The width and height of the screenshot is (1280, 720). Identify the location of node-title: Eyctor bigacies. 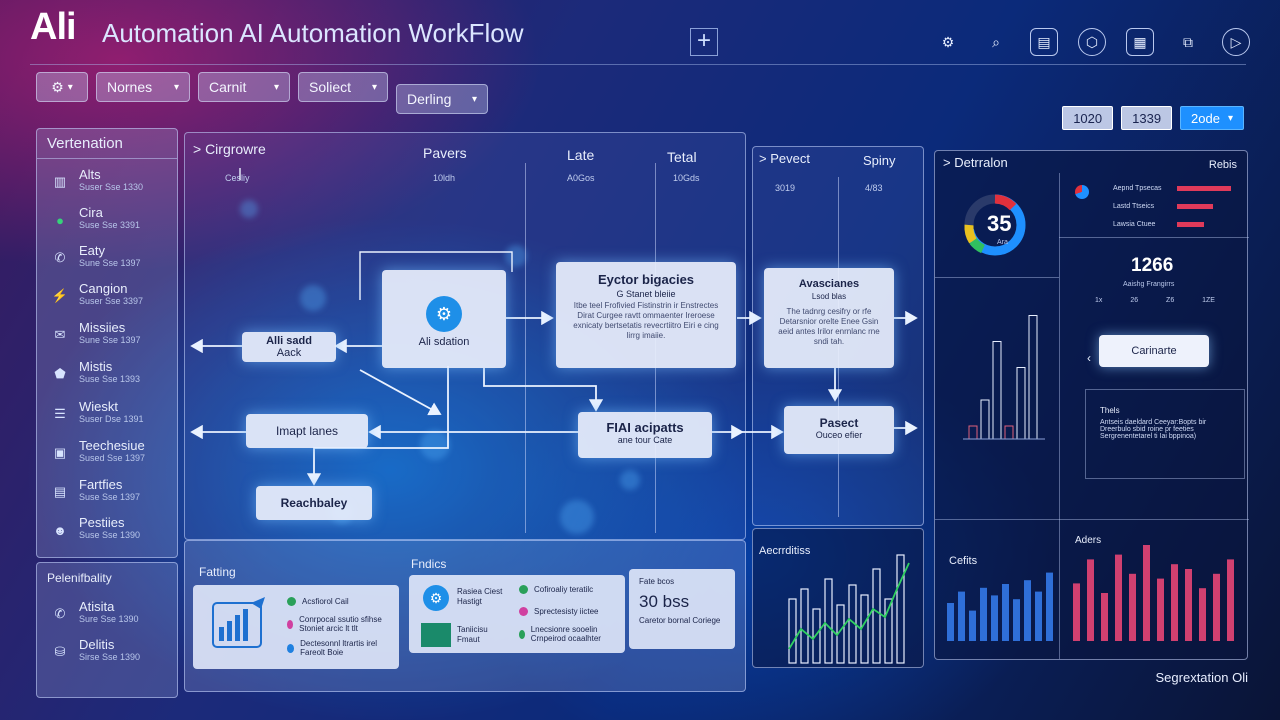
(646, 279).